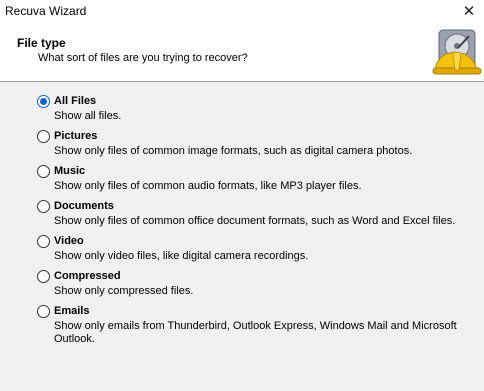 The image size is (484, 391). What do you see at coordinates (69, 241) in the screenshot?
I see `option-label: Video` at bounding box center [69, 241].